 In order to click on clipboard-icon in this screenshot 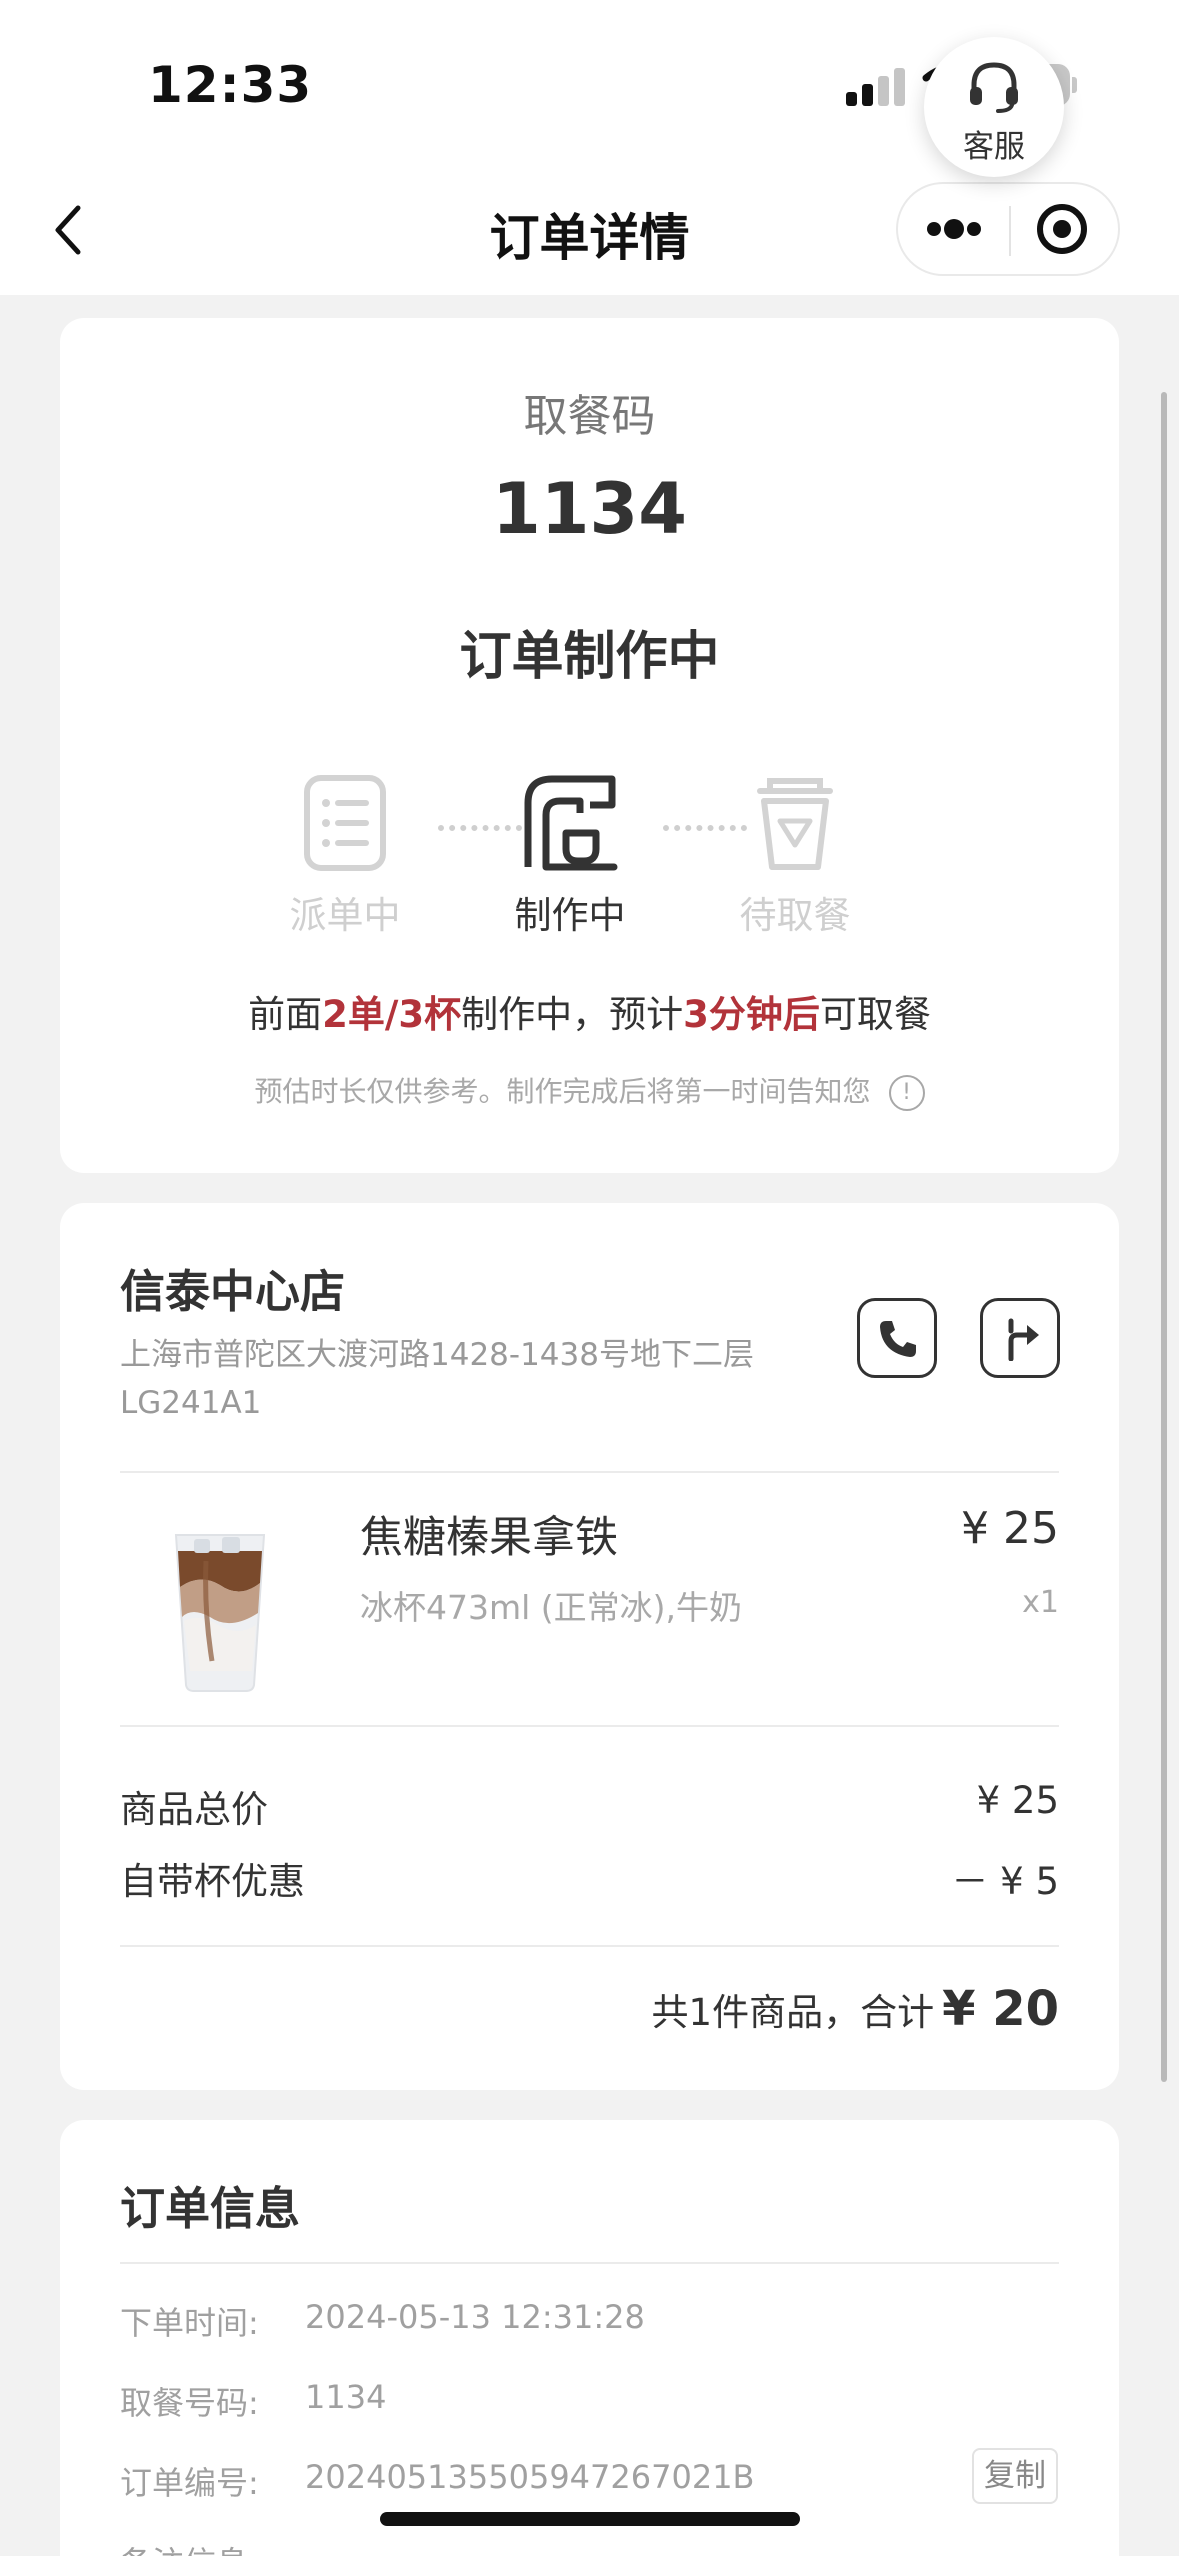, I will do `click(345, 823)`.